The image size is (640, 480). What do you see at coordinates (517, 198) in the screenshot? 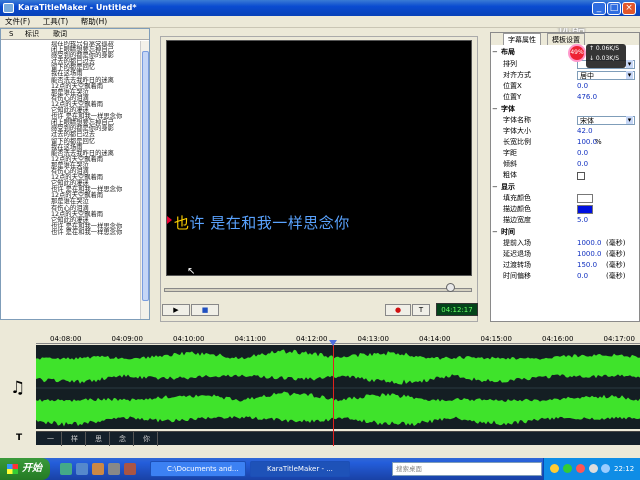
I see `prop-label: 填充颜色` at bounding box center [517, 198].